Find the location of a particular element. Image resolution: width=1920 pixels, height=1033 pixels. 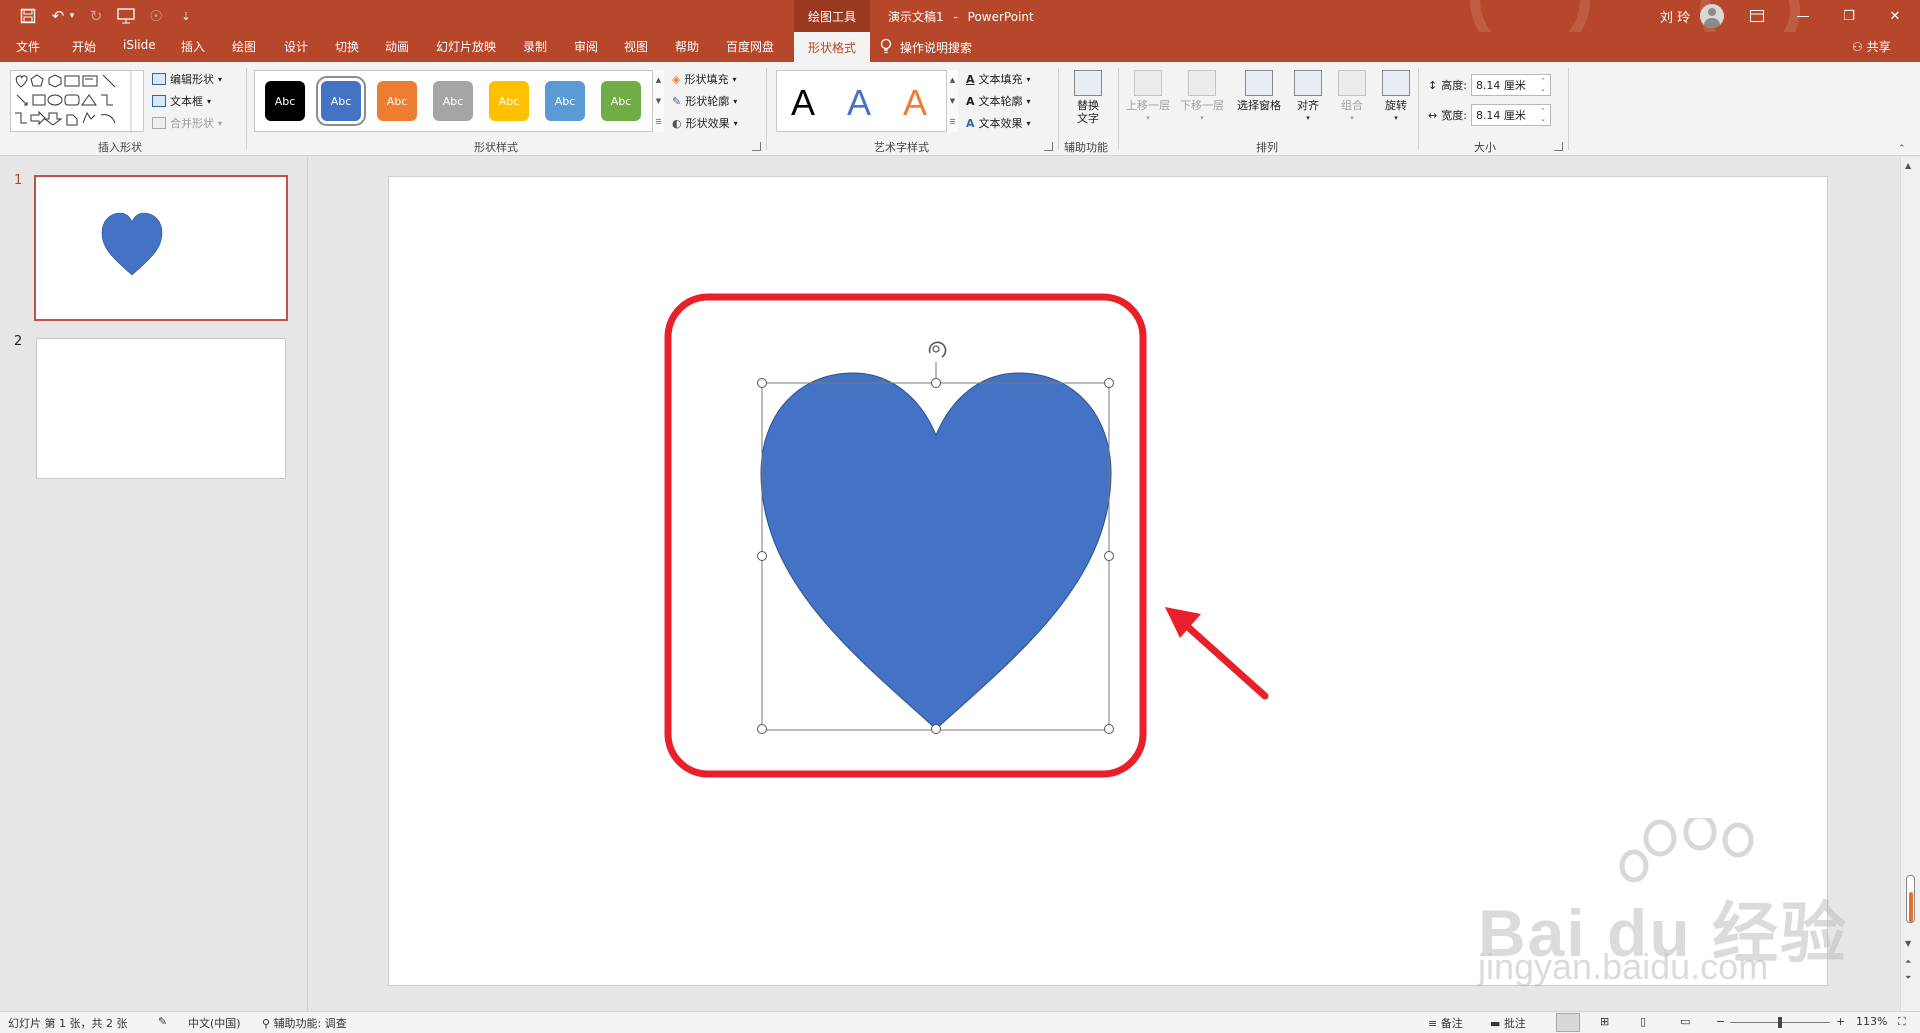

shape-effects-button: ◐ 形状效果 ▾ is located at coordinates (705, 123).